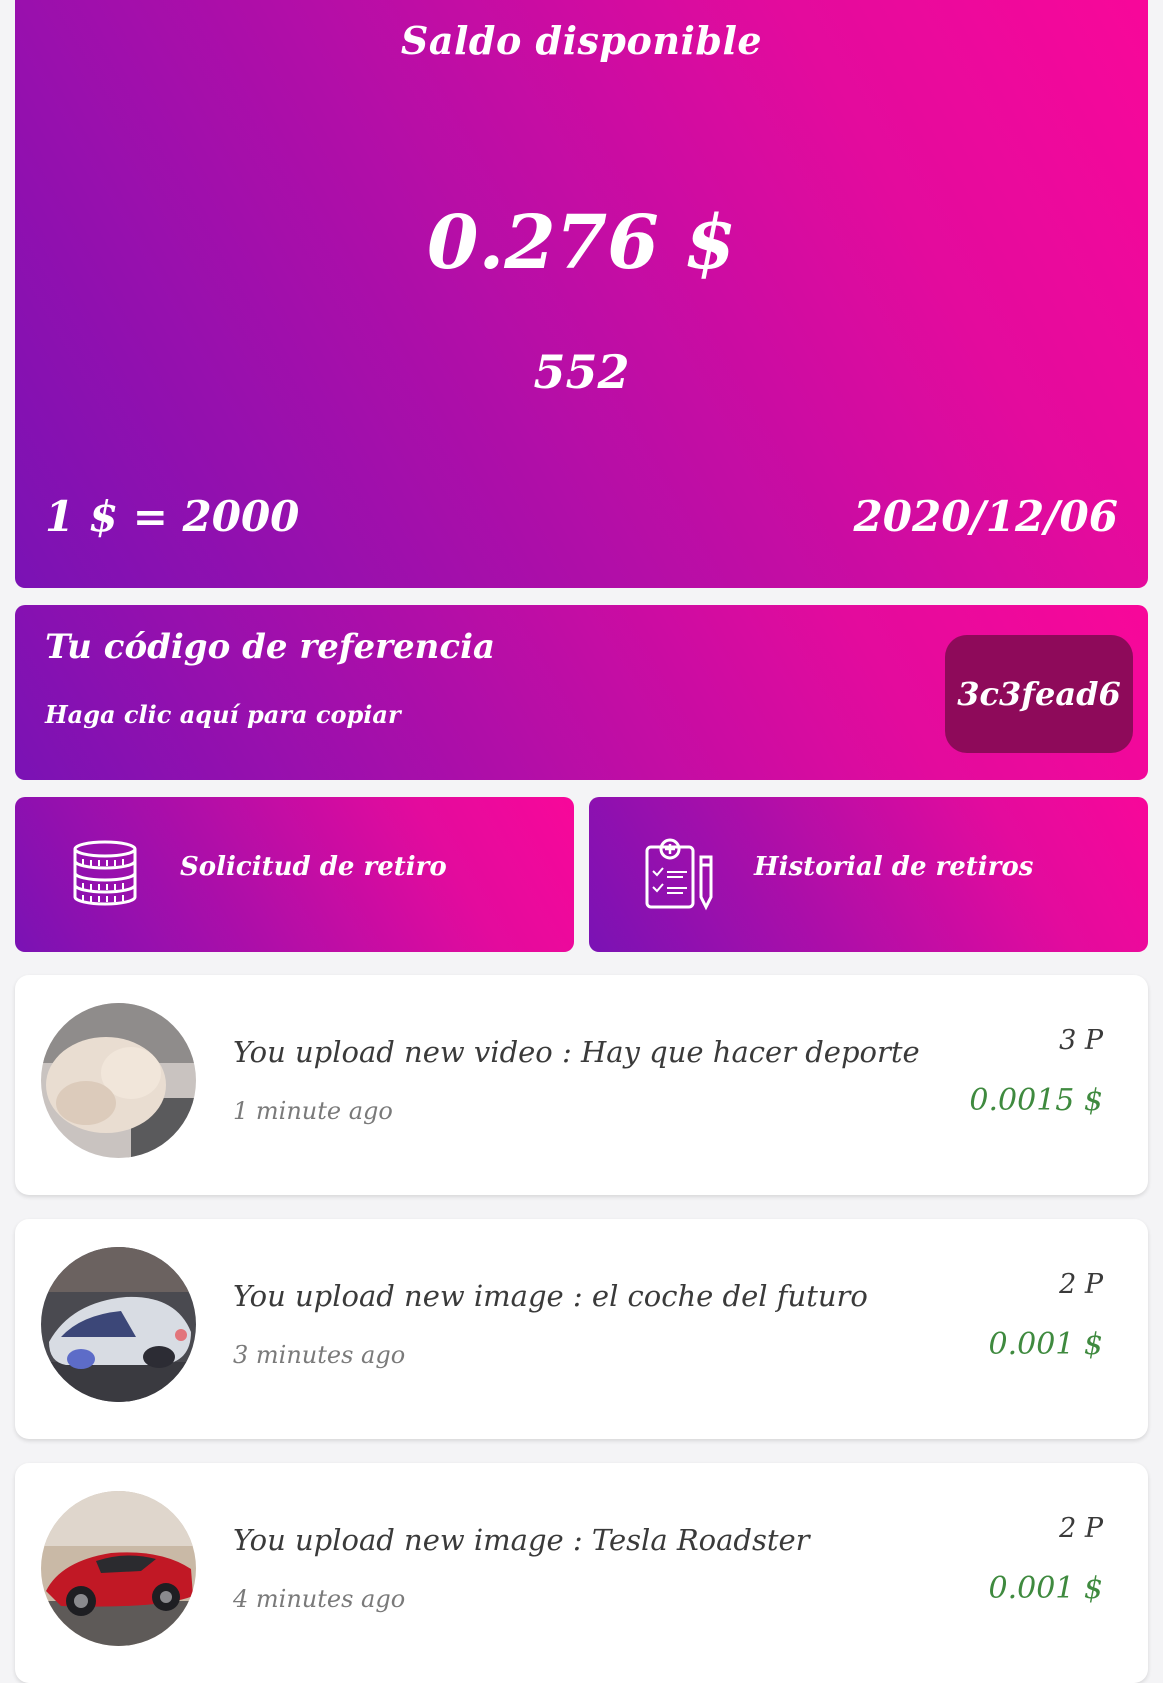 The image size is (1163, 1683). I want to click on balance-amount: 0.276 $, so click(581, 243).